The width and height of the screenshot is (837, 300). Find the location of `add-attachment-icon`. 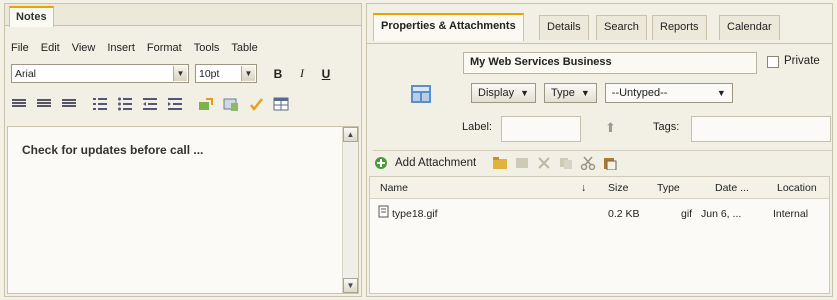

add-attachment-icon is located at coordinates (381, 163).